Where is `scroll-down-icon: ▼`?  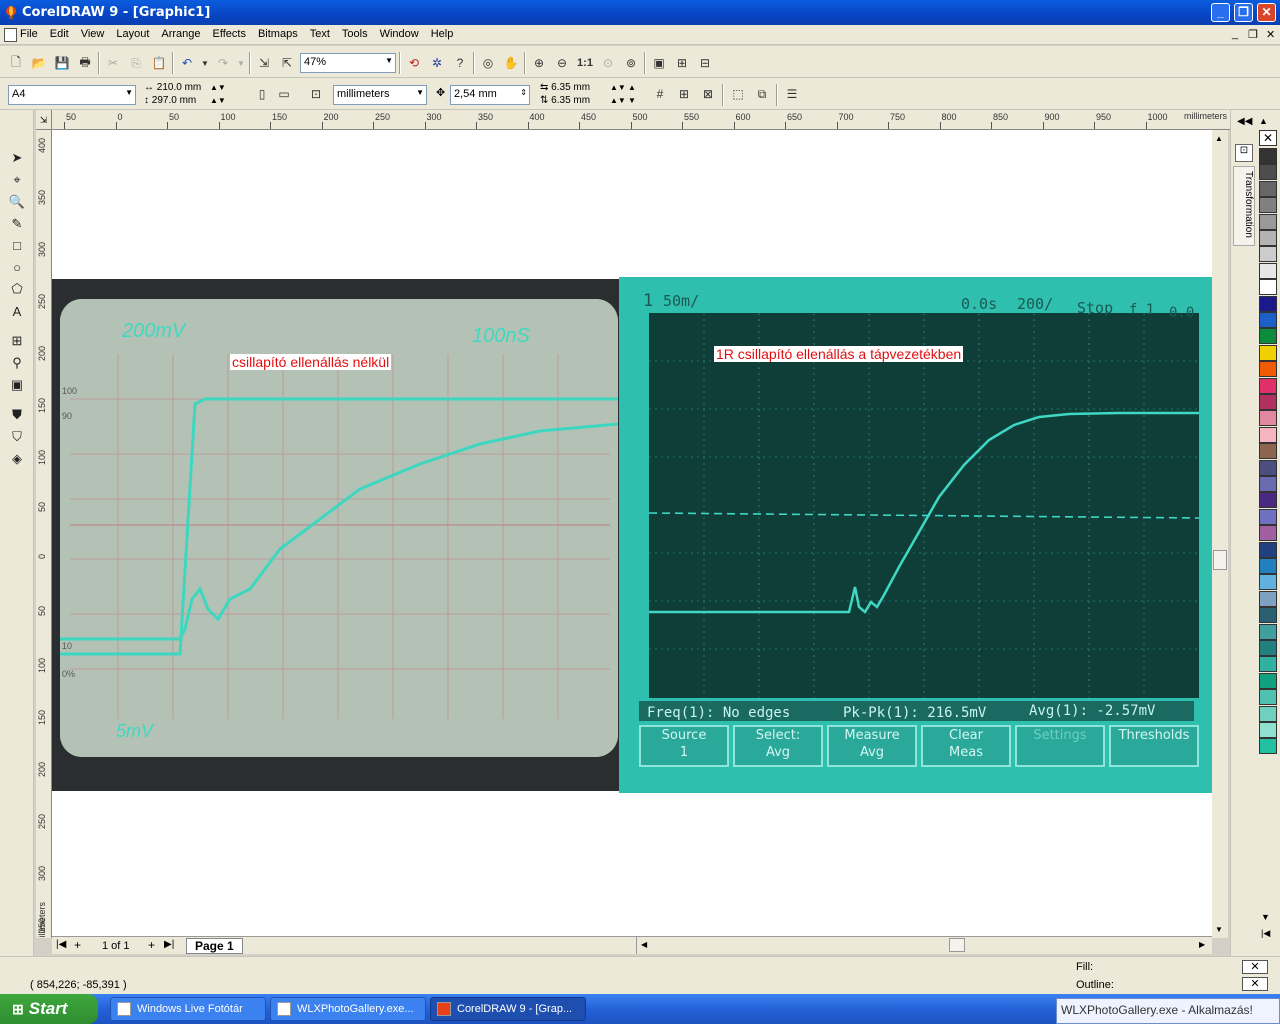 scroll-down-icon: ▼ is located at coordinates (1219, 929).